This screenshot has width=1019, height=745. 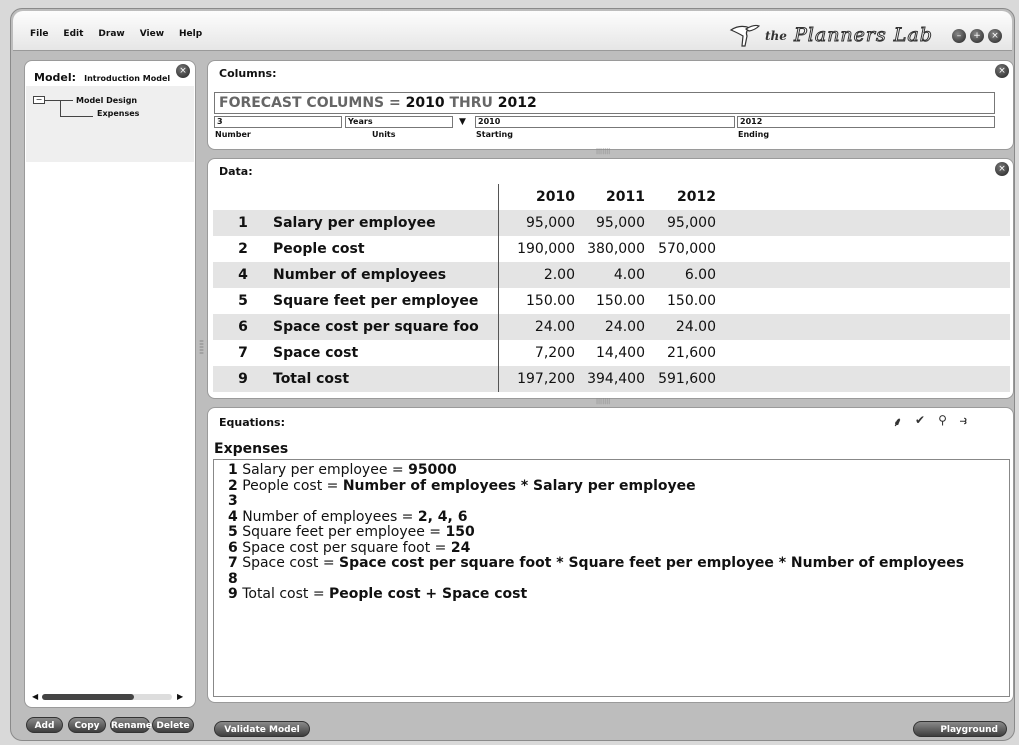 I want to click on row-number: 5, so click(x=243, y=301).